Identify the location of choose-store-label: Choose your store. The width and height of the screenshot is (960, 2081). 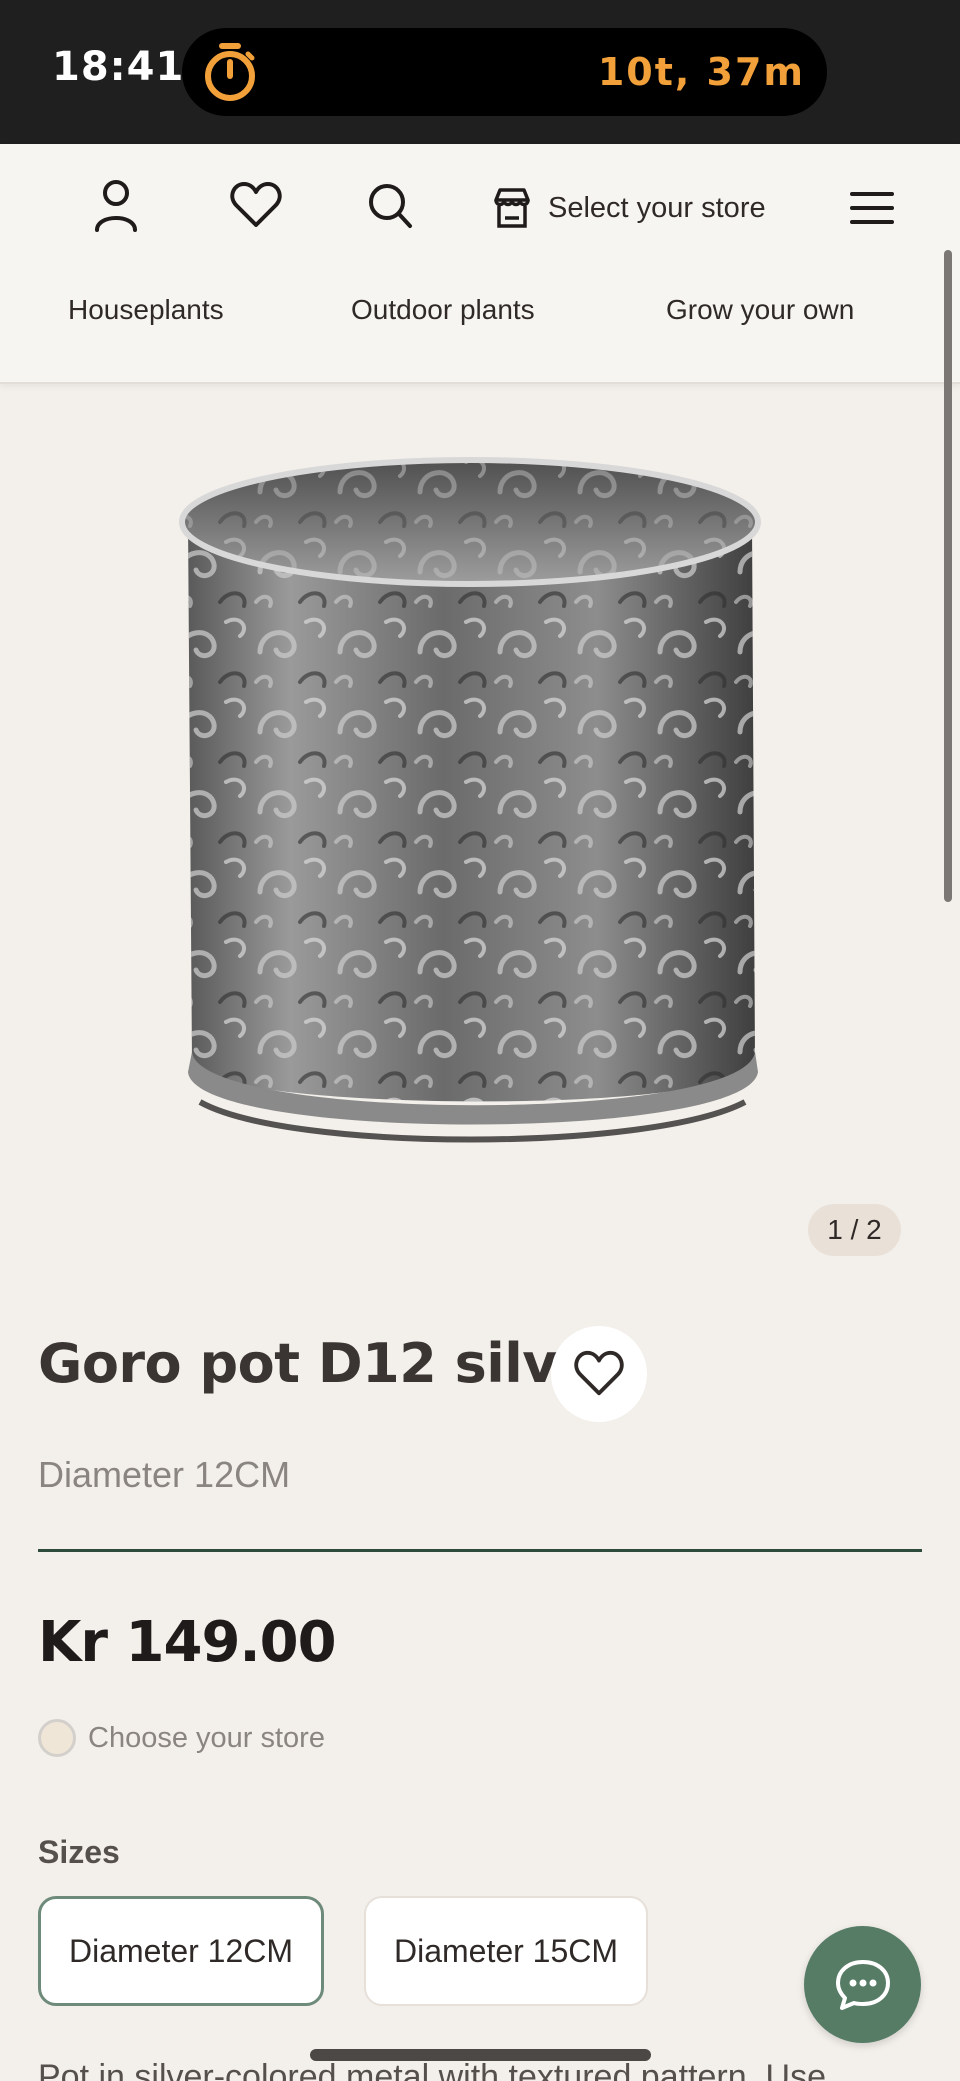
(206, 1737).